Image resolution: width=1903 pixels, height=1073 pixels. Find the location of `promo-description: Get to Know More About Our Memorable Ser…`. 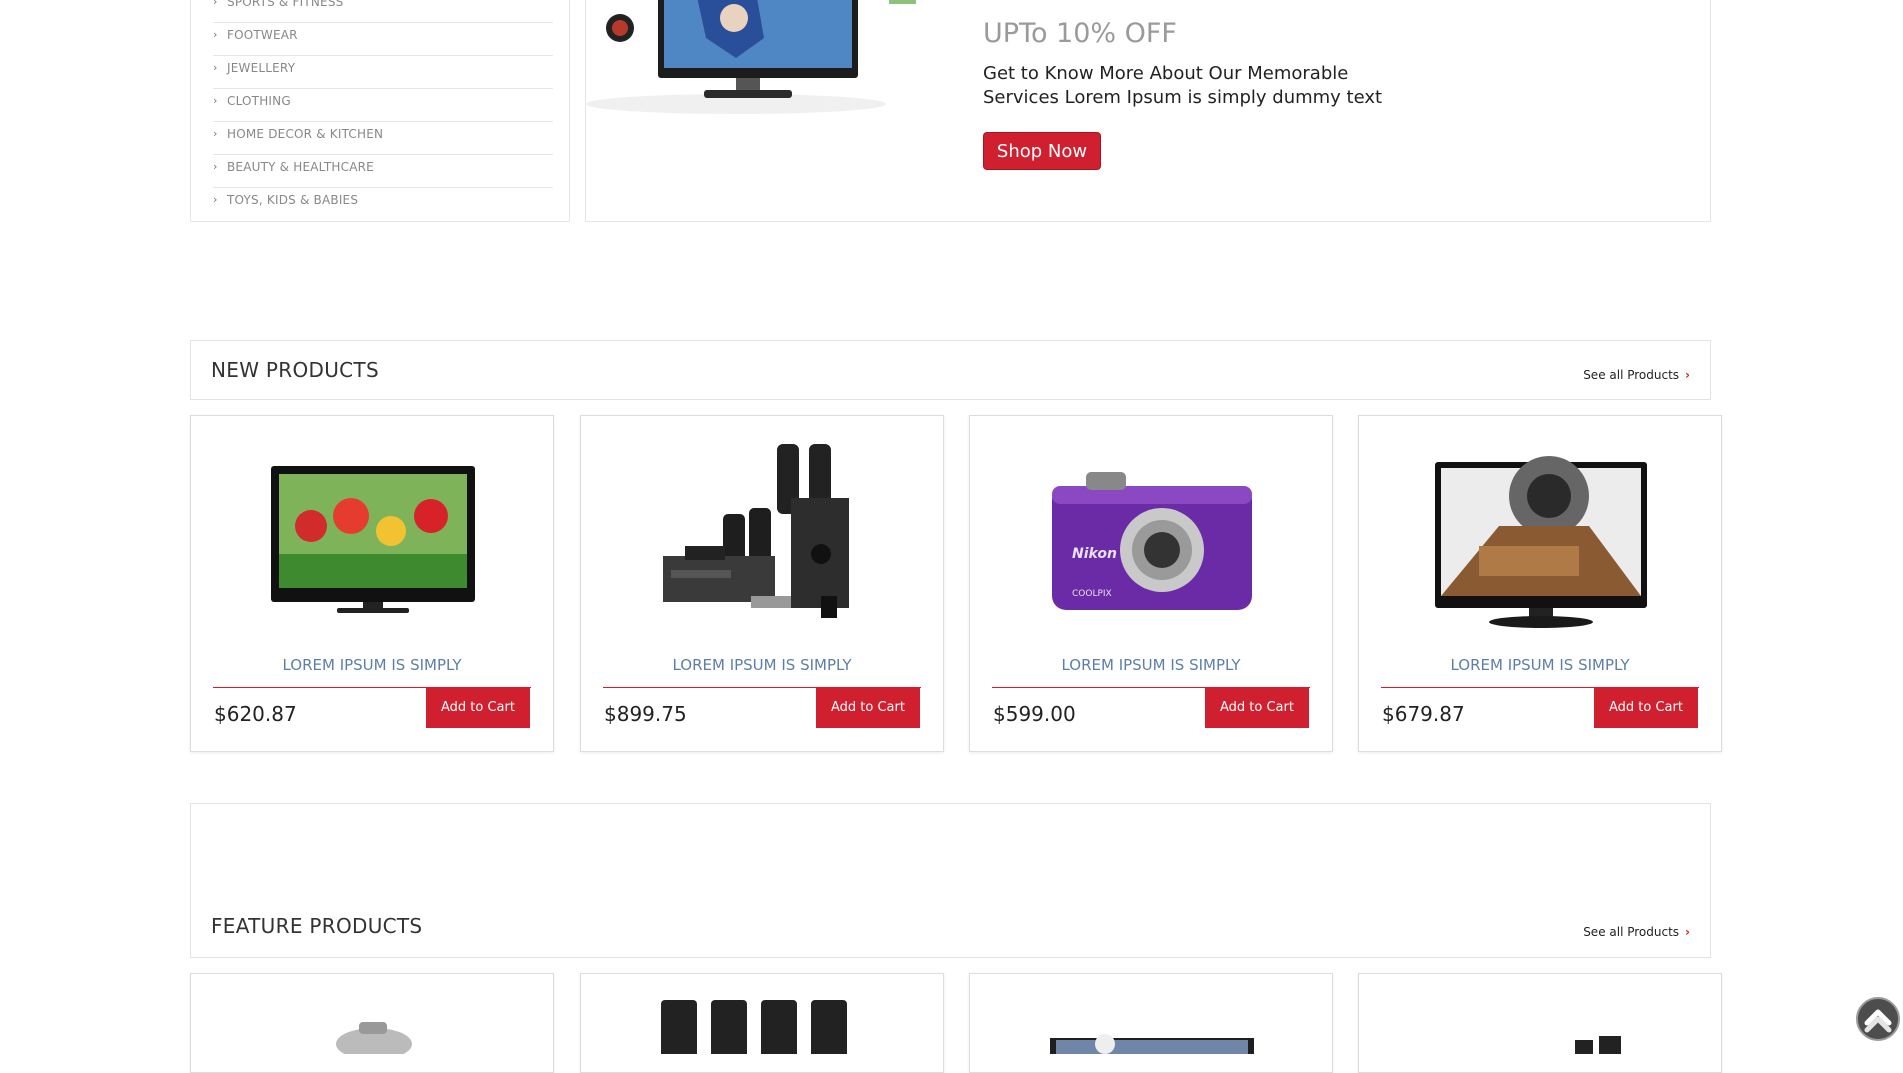

promo-description: Get to Know More About Our Memorable Ser… is located at coordinates (1183, 85).